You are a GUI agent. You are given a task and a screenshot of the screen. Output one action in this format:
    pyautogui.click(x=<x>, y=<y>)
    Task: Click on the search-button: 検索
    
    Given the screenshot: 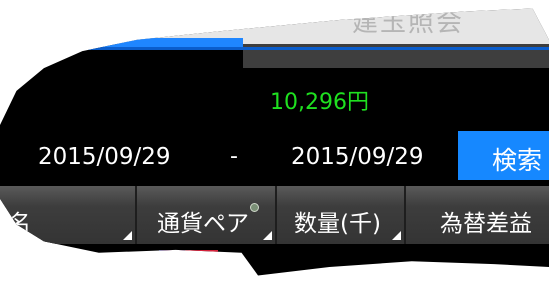 What is the action you would take?
    pyautogui.click(x=503, y=155)
    